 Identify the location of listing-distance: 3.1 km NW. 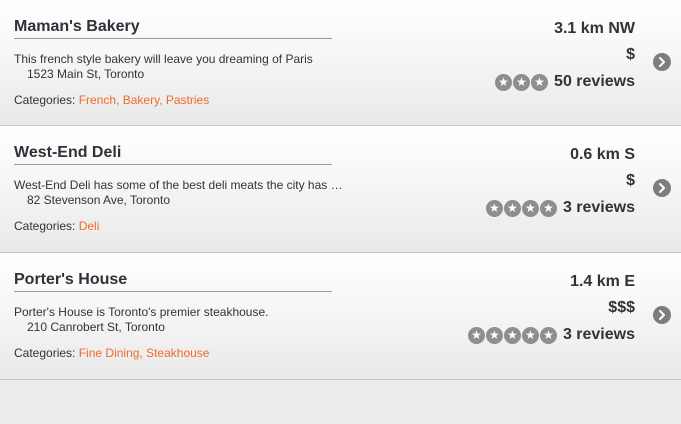
(594, 28).